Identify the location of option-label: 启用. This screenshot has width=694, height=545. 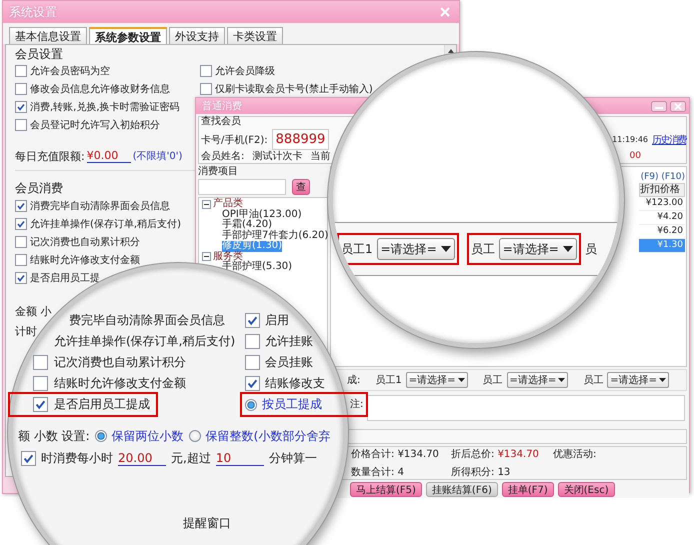
(277, 320).